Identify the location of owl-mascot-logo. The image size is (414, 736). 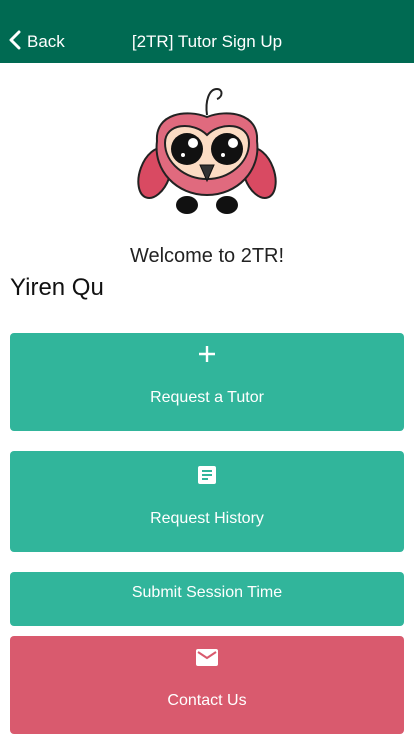
(207, 153).